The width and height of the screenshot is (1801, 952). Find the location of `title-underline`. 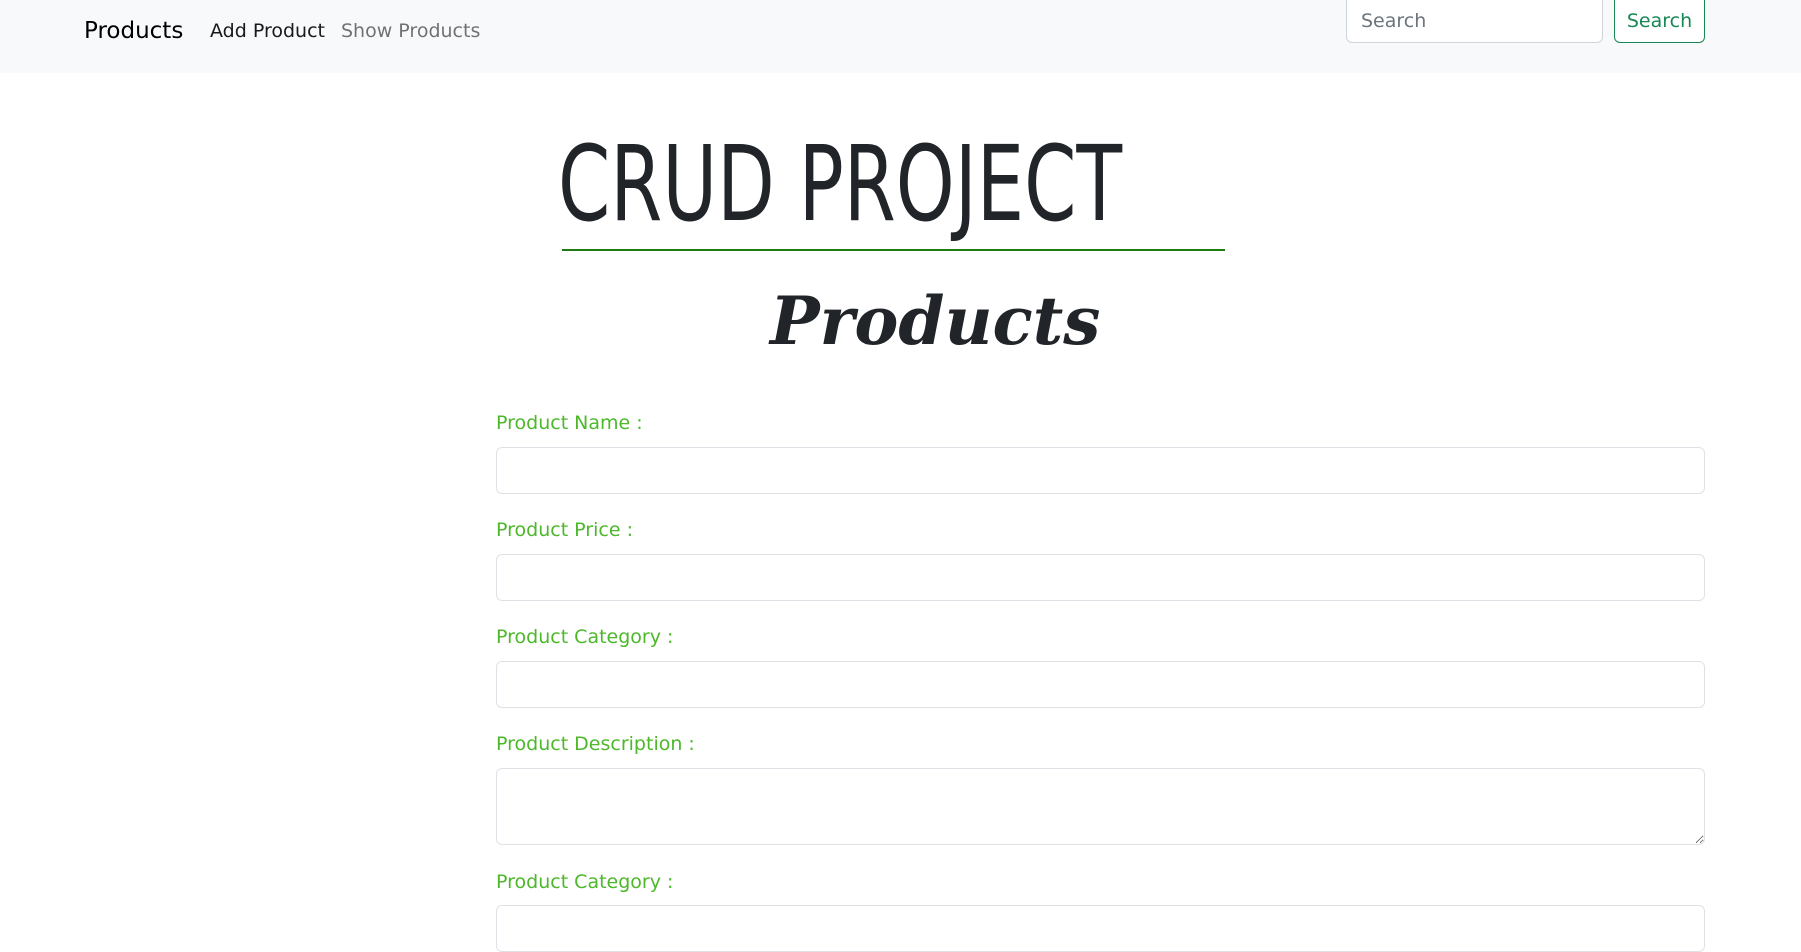

title-underline is located at coordinates (893, 250).